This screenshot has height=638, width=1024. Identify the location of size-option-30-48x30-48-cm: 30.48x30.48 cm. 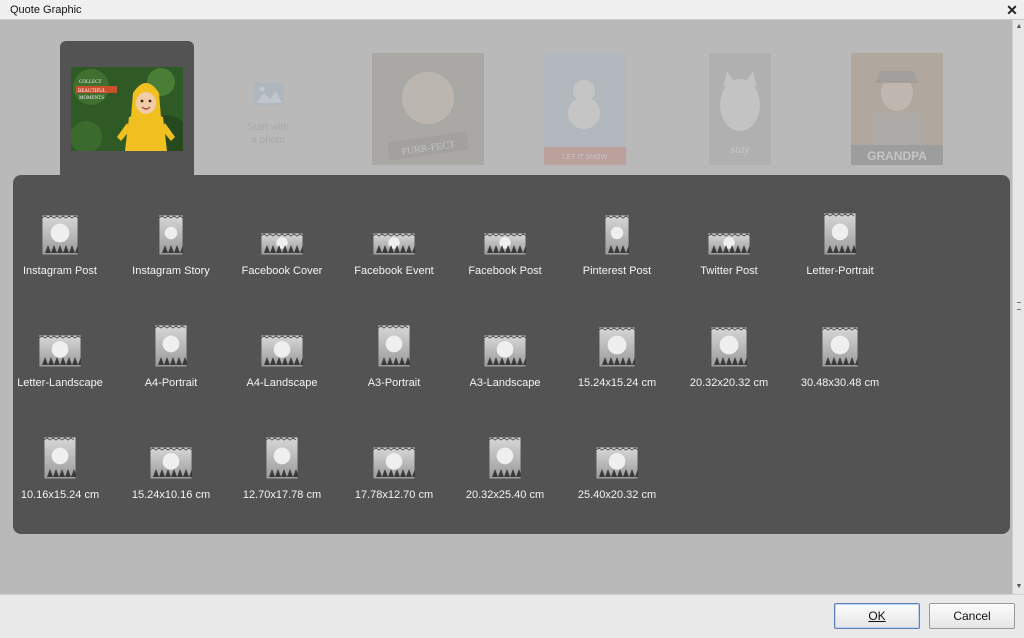
(840, 352).